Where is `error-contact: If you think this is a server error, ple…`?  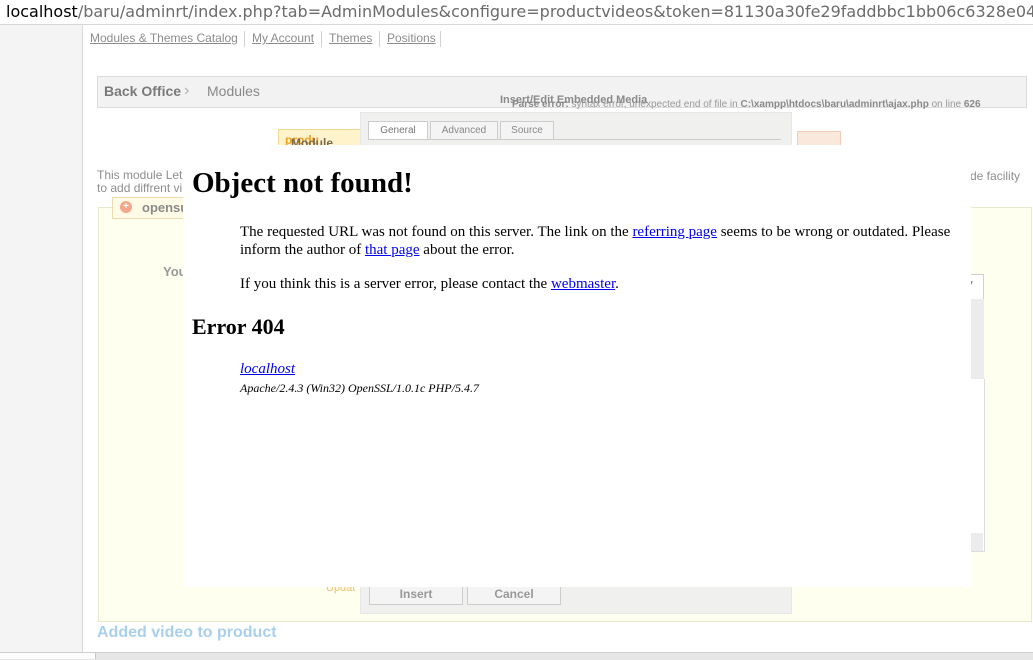 error-contact: If you think this is a server error, ple… is located at coordinates (429, 284).